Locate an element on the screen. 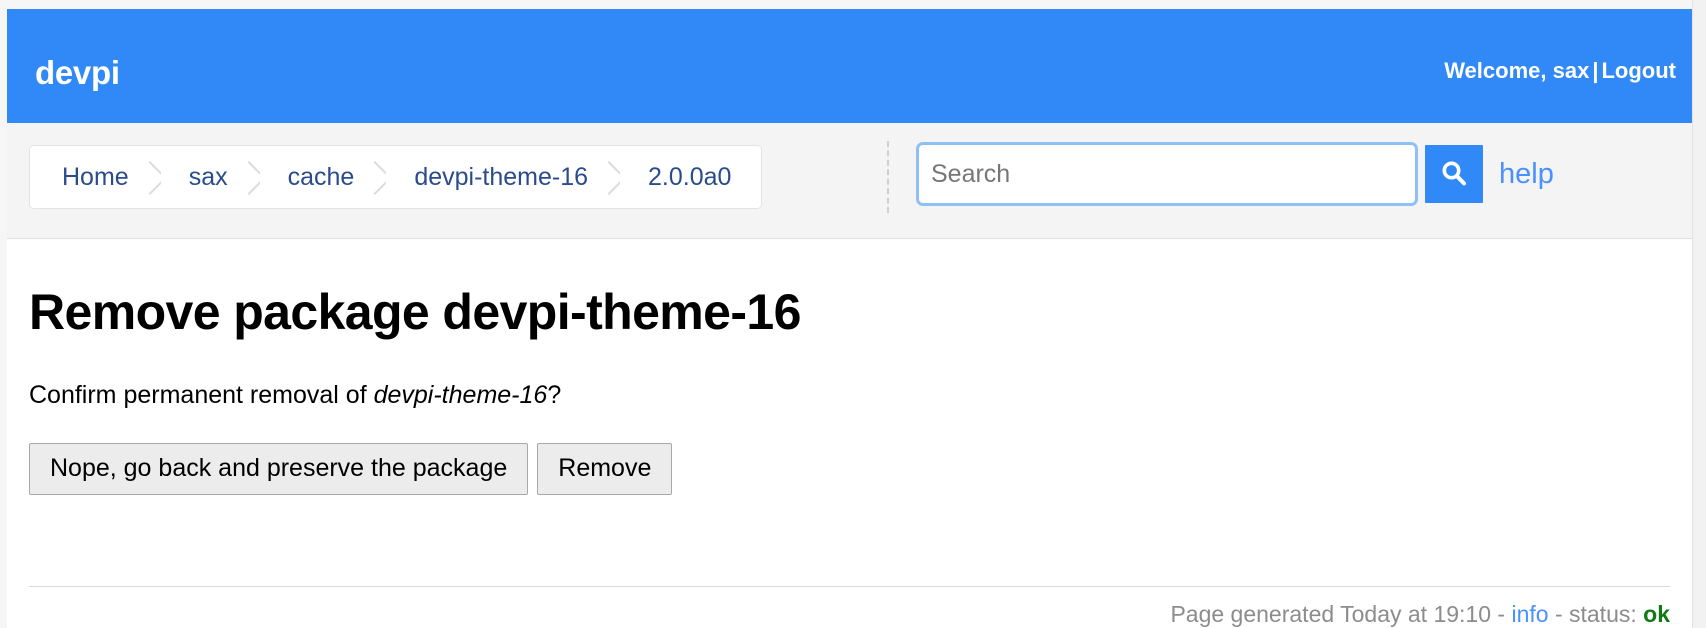 This screenshot has height=628, width=1706. site-logo: devpi is located at coordinates (77, 72).